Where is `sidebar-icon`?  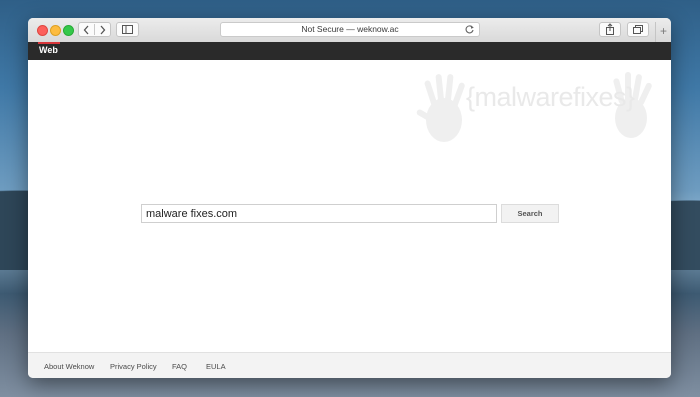 sidebar-icon is located at coordinates (127, 29).